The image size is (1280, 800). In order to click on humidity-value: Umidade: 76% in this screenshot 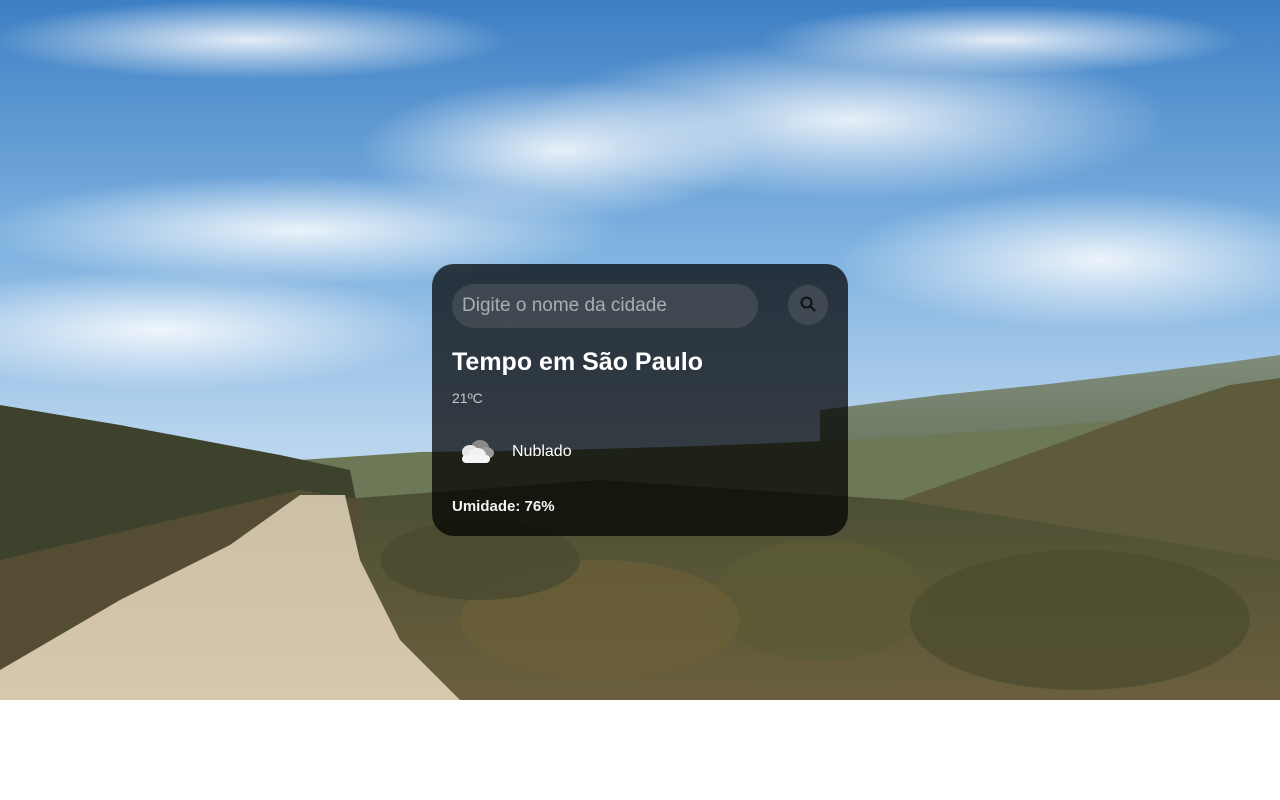, I will do `click(503, 506)`.